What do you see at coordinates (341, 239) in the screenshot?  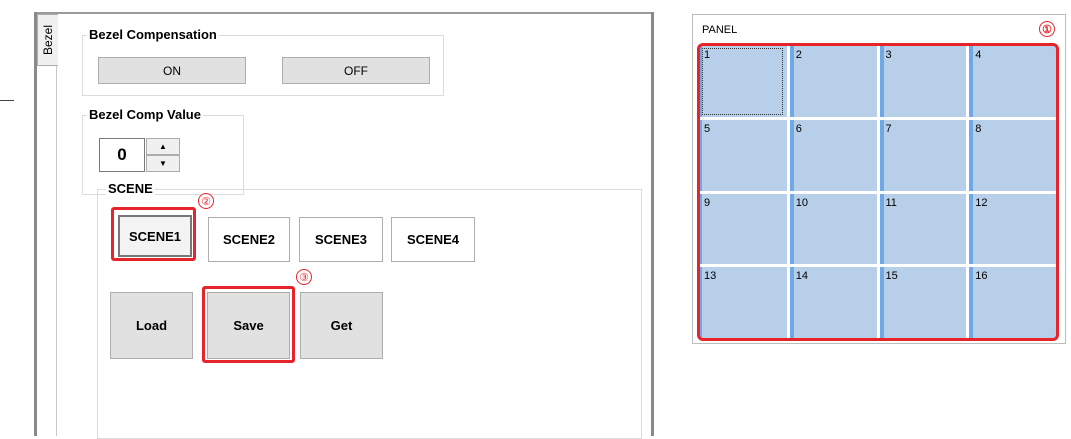 I see `scene3-button: SCENE3` at bounding box center [341, 239].